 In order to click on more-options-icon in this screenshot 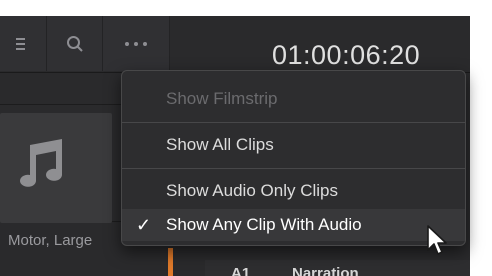, I will do `click(136, 43)`.